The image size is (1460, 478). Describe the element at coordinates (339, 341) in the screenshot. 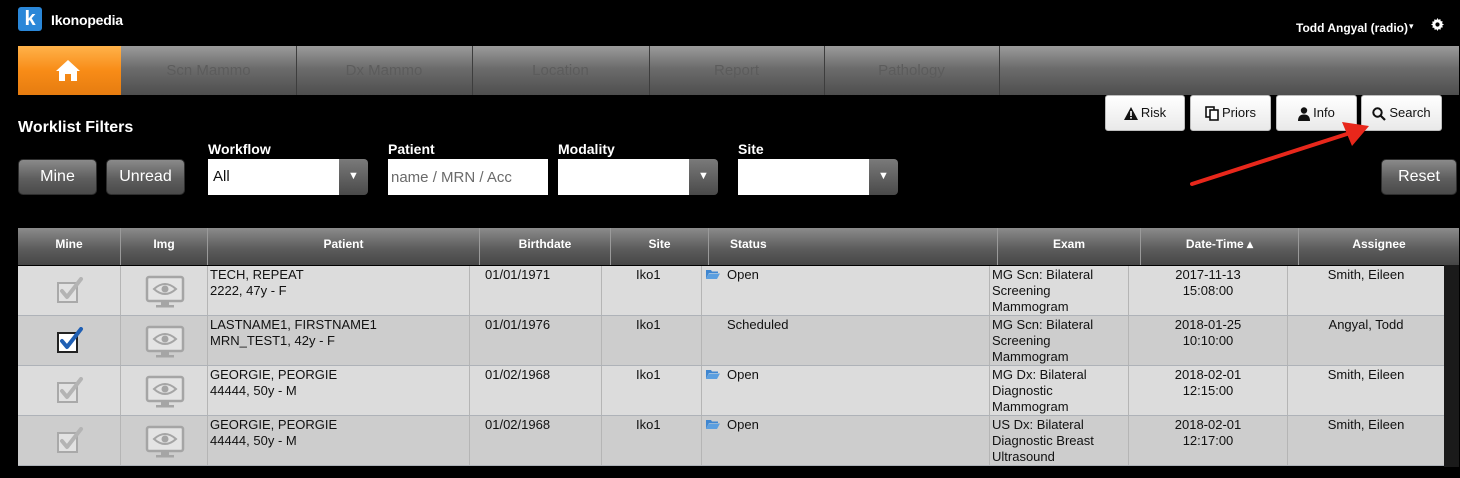

I see `cell-patient: LASTNAME1, FIRSTNAME1 MRN_TEST1, 42y - F` at that location.